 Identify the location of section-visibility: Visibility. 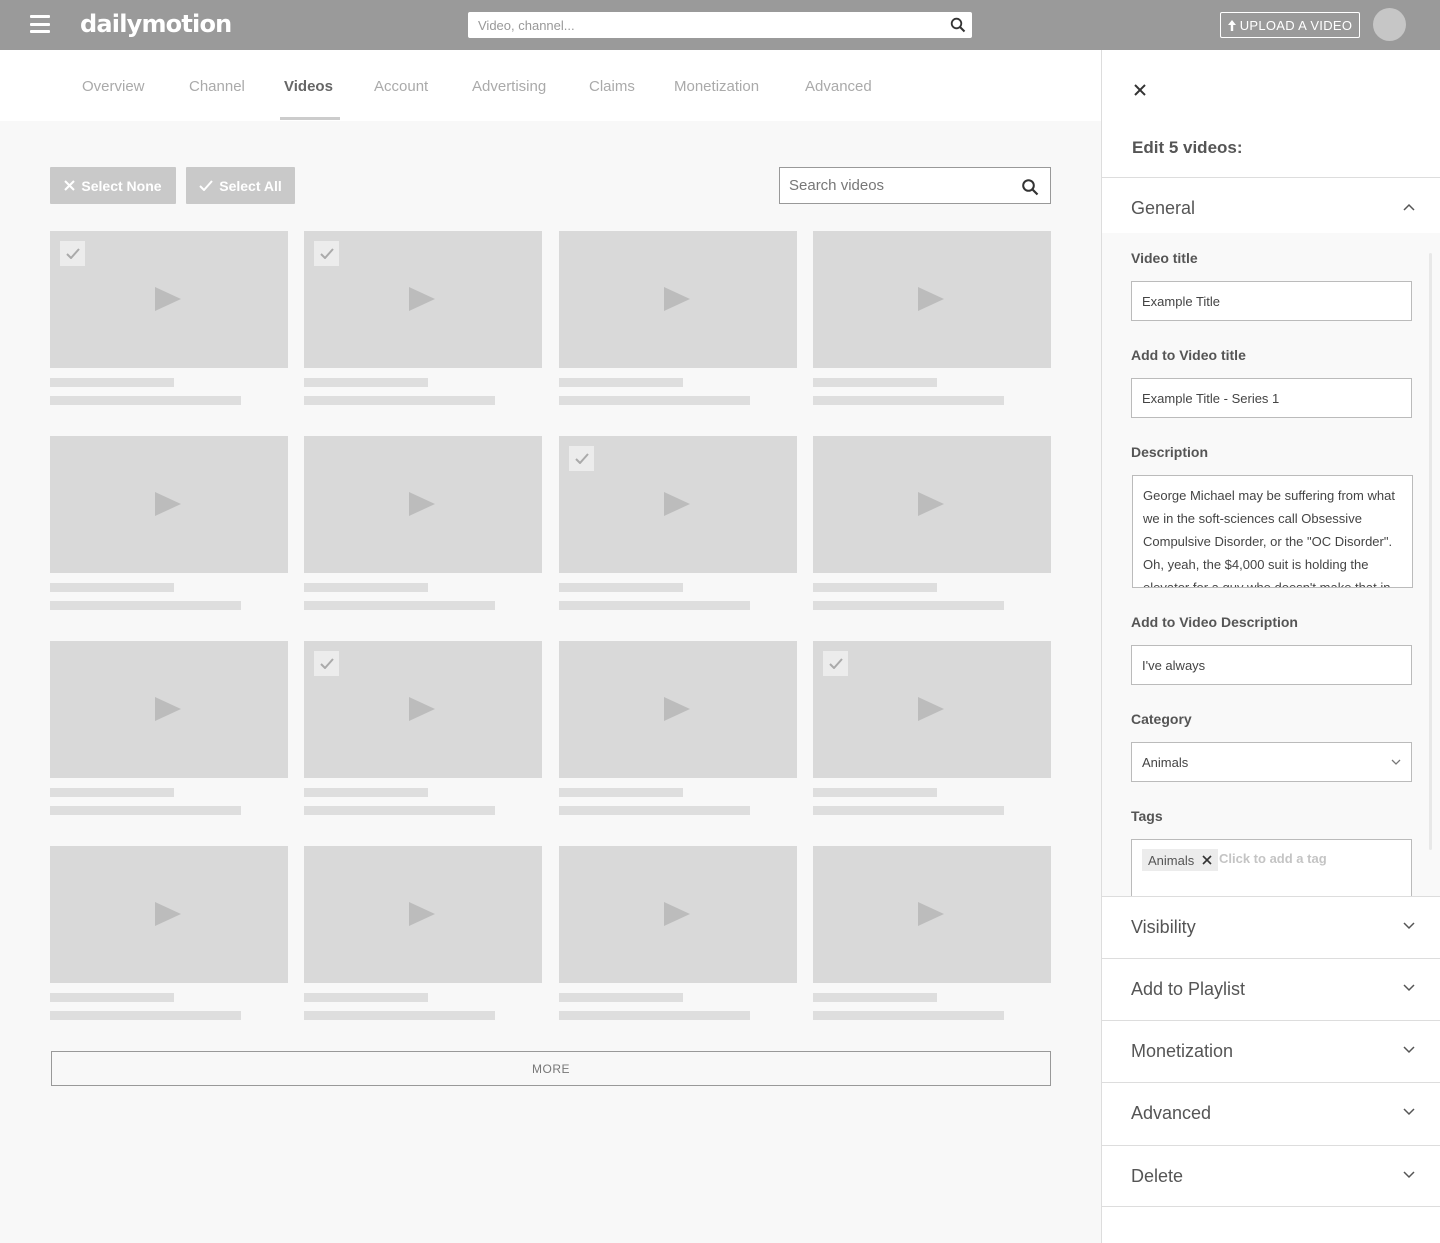
(1271, 927).